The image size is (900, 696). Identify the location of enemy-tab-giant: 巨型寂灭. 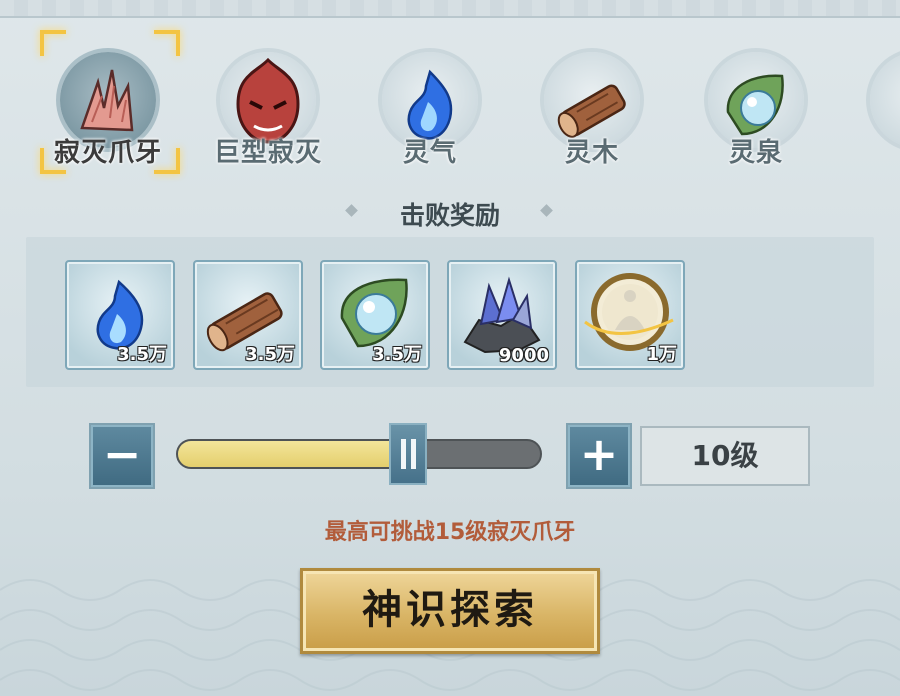
(268, 108).